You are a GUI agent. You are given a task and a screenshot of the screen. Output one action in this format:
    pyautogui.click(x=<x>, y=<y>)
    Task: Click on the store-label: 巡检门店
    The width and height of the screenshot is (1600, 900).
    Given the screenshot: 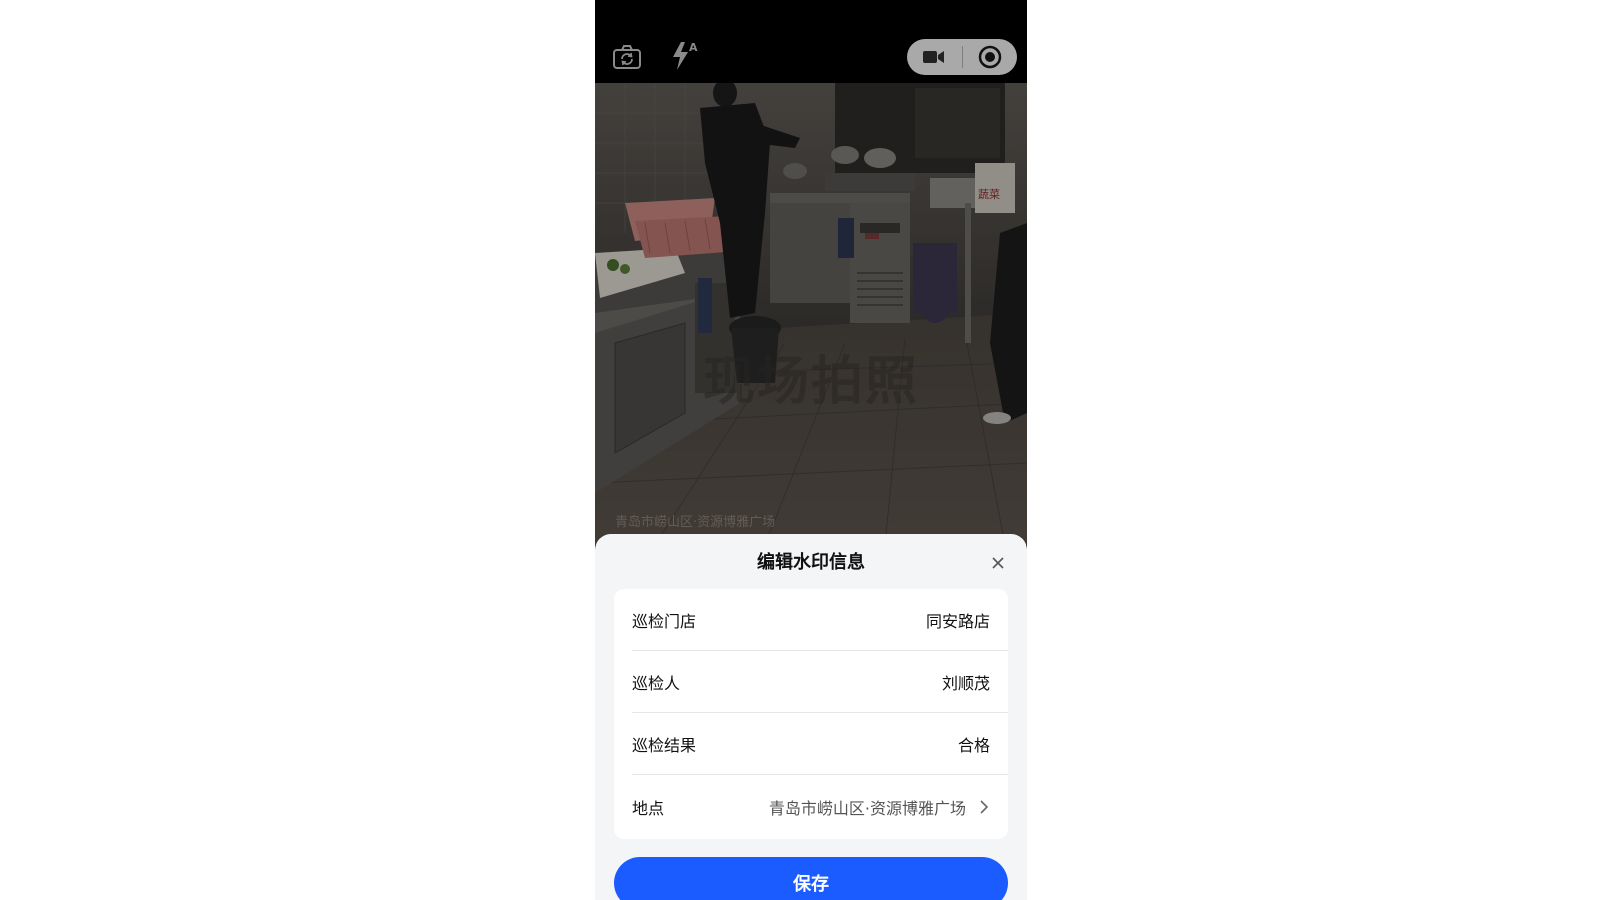 What is the action you would take?
    pyautogui.click(x=664, y=621)
    